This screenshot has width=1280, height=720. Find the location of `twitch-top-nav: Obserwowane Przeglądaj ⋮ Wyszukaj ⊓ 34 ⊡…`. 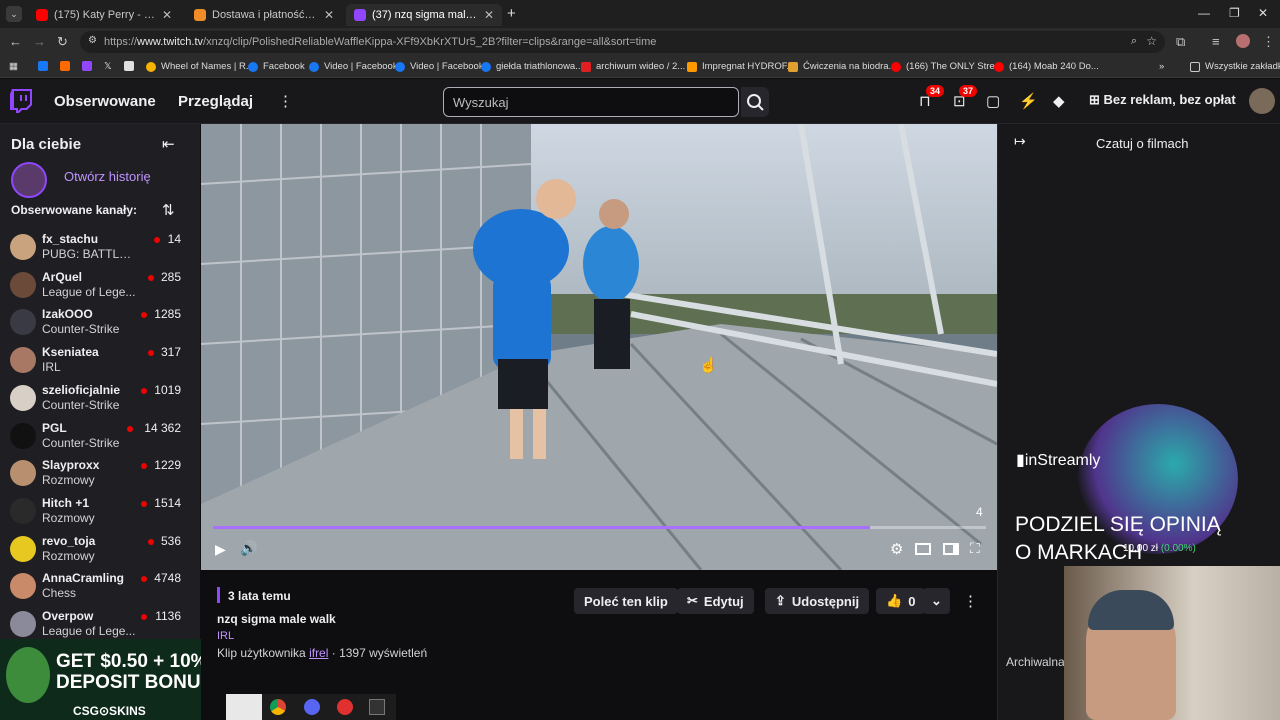

twitch-top-nav: Obserwowane Przeglądaj ⋮ Wyszukaj ⊓ 34 ⊡… is located at coordinates (640, 101).